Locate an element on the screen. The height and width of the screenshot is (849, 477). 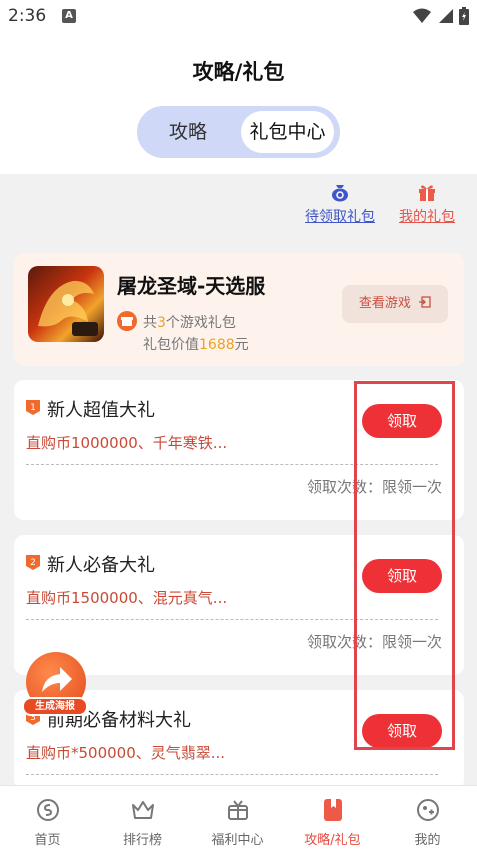
gift-value-number: 1688 is located at coordinates (217, 345).